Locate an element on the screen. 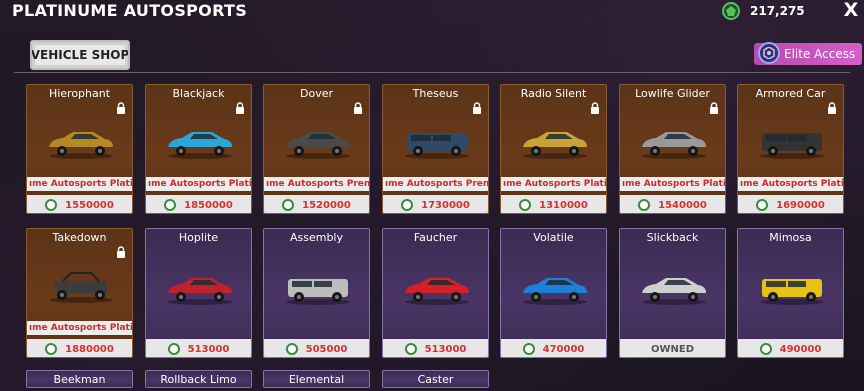 Image resolution: width=864 pixels, height=391 pixels. price-value: 1880000 is located at coordinates (89, 349).